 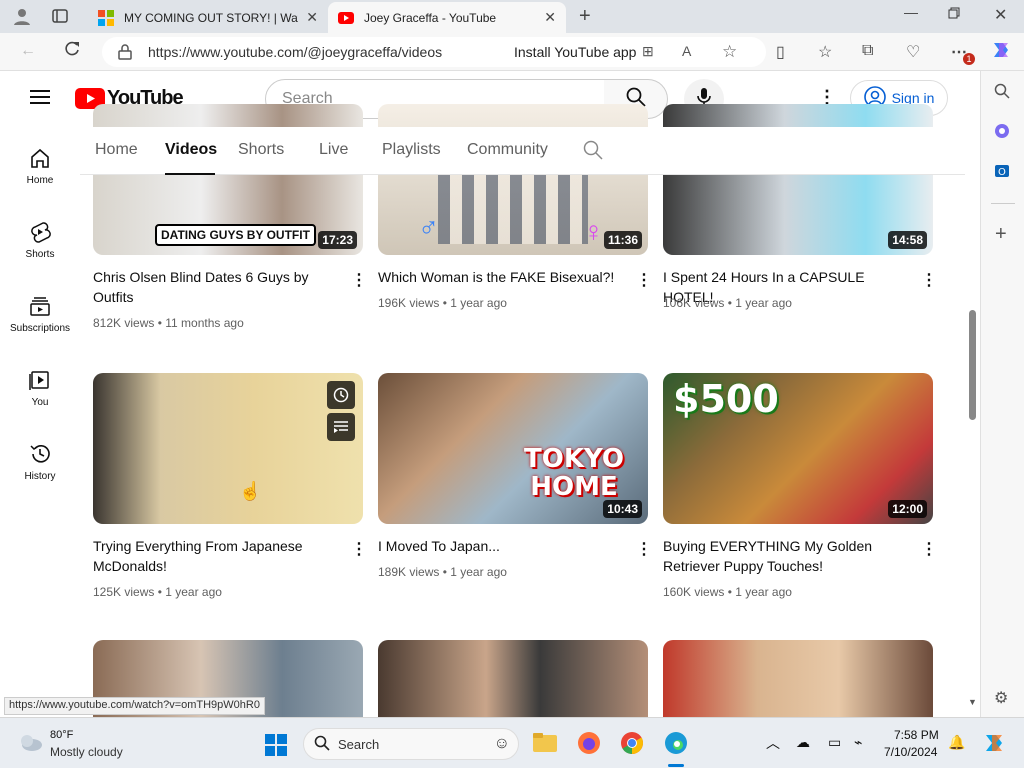 I want to click on add-sidebar-app-icon: +, so click(x=1001, y=234).